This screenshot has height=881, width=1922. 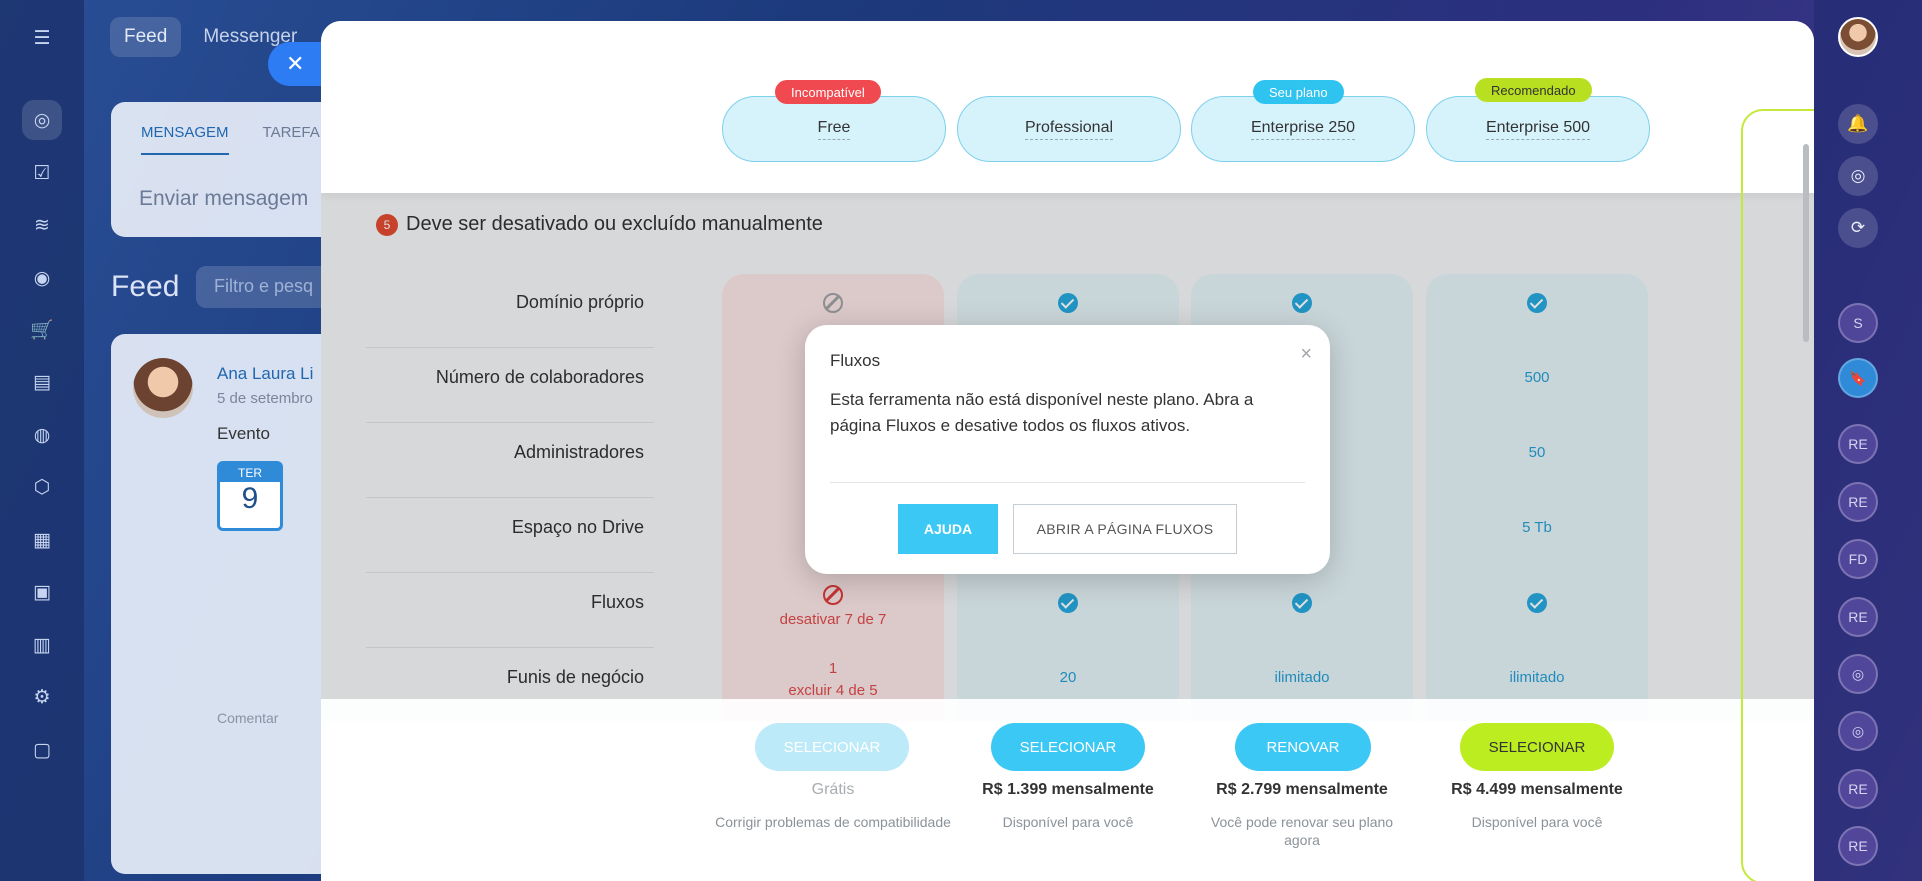 I want to click on post-date: 5 de setembro, so click(x=265, y=398).